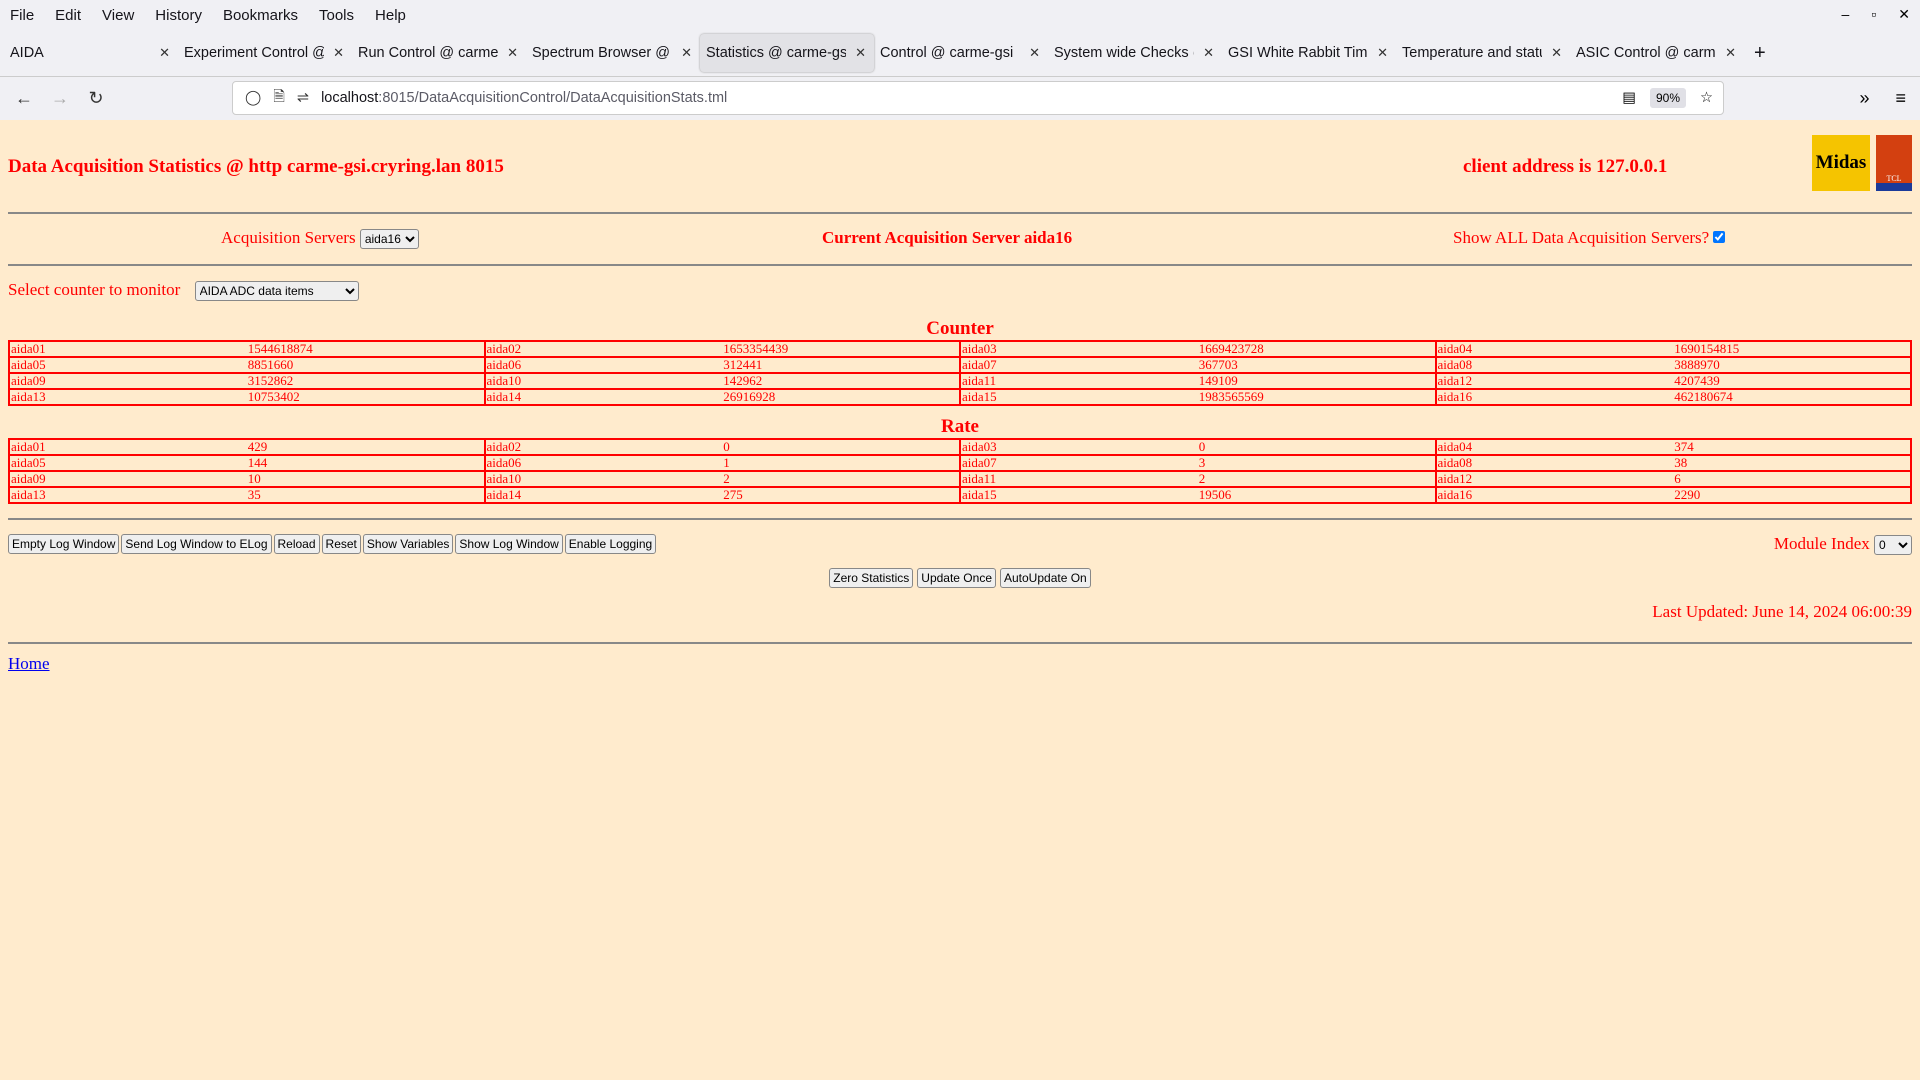 The height and width of the screenshot is (1080, 1920). What do you see at coordinates (389, 239) in the screenshot?
I see `acquisition-servers-select: aida16` at bounding box center [389, 239].